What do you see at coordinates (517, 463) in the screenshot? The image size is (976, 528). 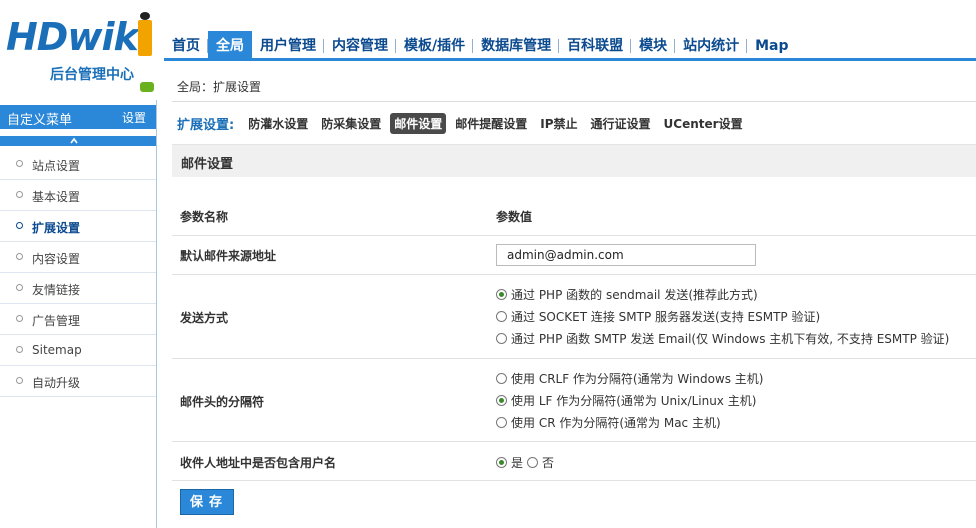 I see `option-yes-label: 是` at bounding box center [517, 463].